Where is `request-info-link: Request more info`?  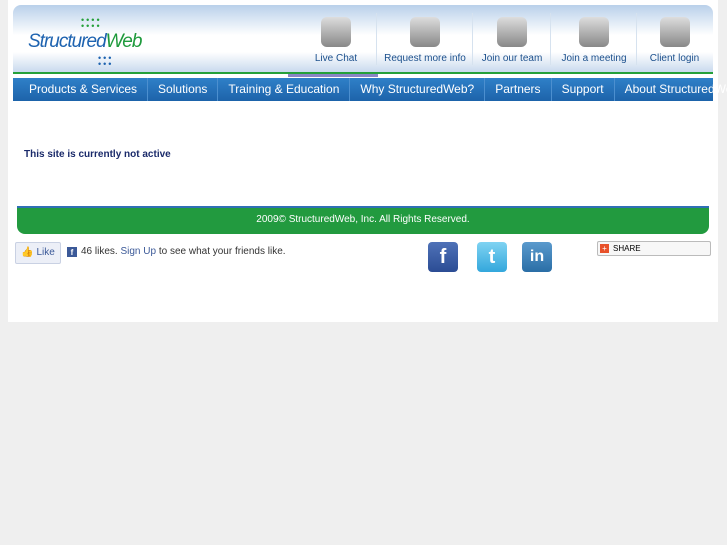
request-info-link: Request more info is located at coordinates (424, 39).